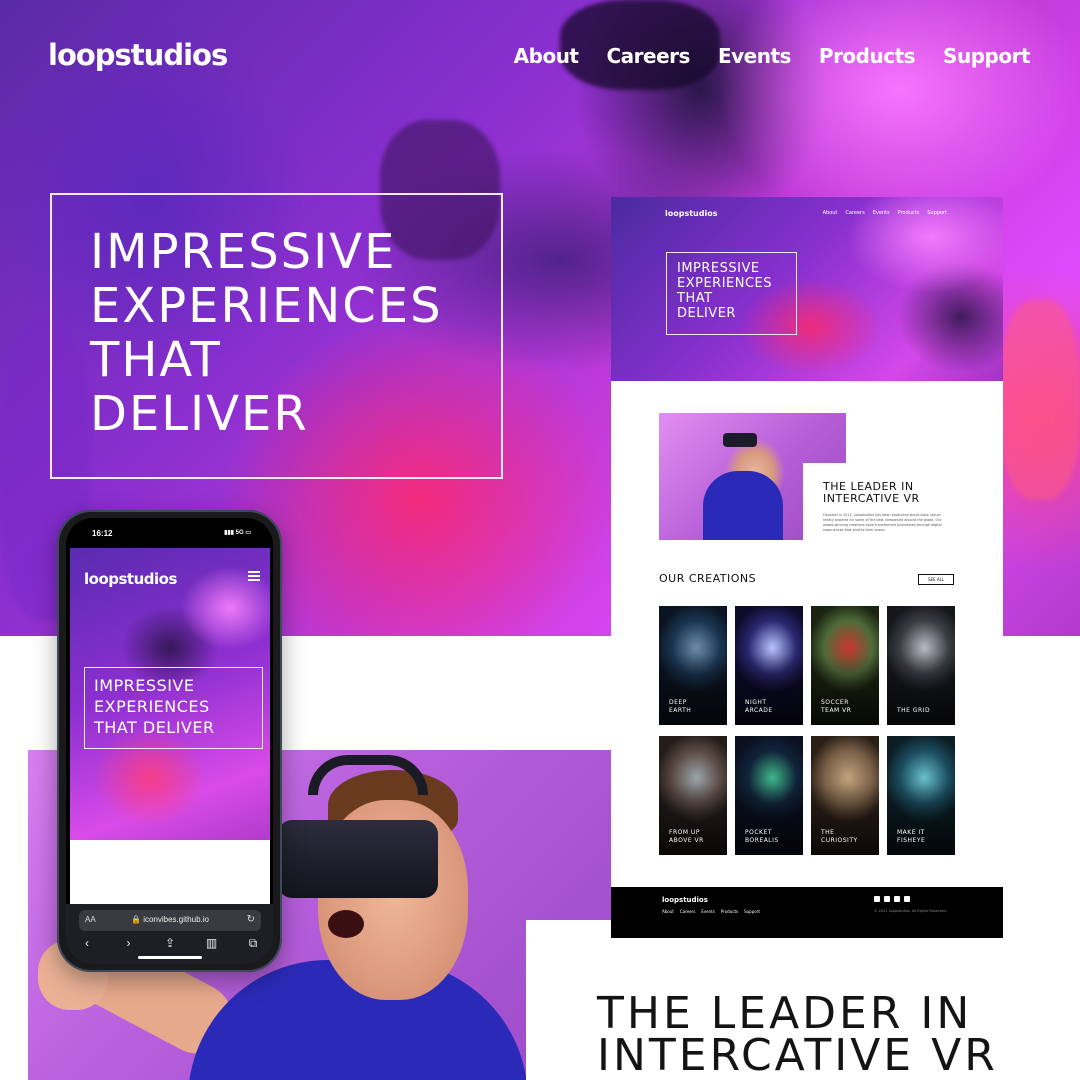 This screenshot has width=1080, height=1080. What do you see at coordinates (845, 795) in the screenshot?
I see `creation-tile: THE CURIOSITY` at bounding box center [845, 795].